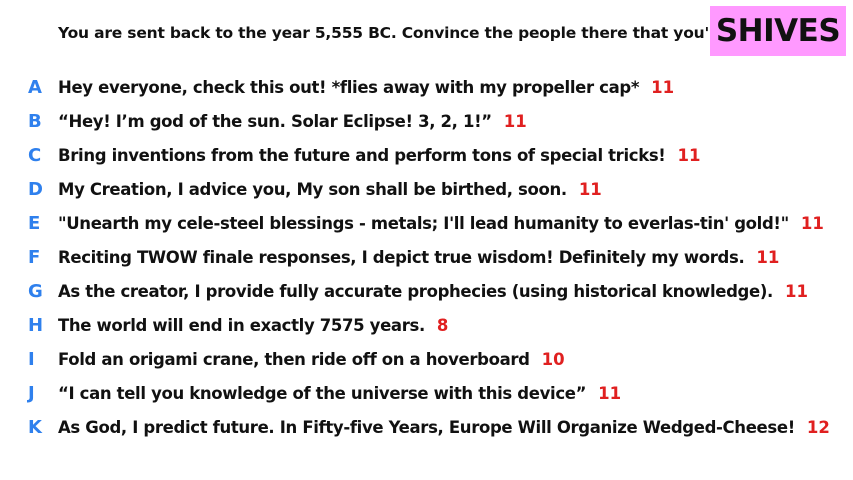  What do you see at coordinates (35, 155) in the screenshot?
I see `response-letter: C` at bounding box center [35, 155].